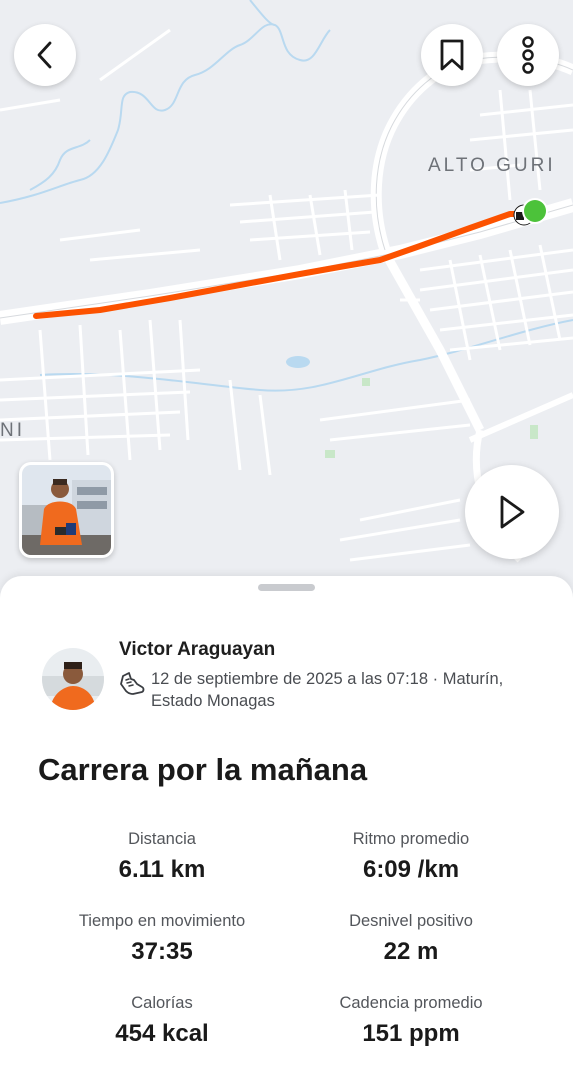 This screenshot has width=573, height=1080. I want to click on more-options-button, so click(528, 55).